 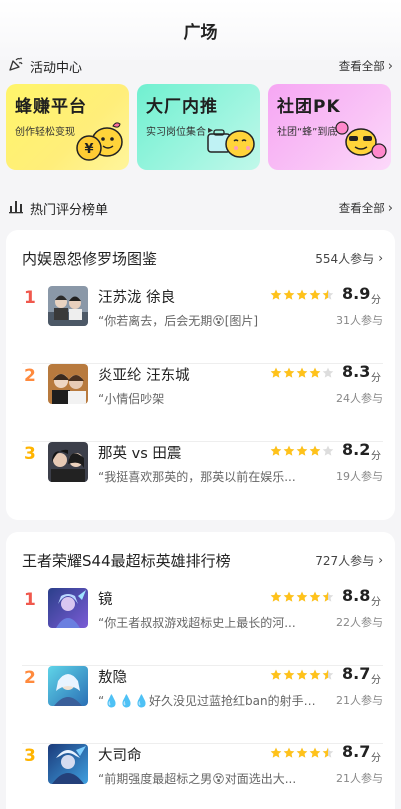 What do you see at coordinates (90, 258) in the screenshot?
I see `board-title: 内娱恩怨修罗场图鉴` at bounding box center [90, 258].